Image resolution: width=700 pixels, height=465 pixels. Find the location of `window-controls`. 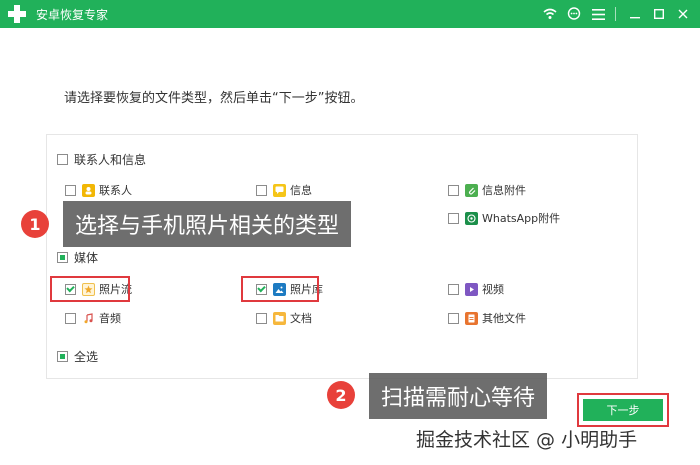

window-controls is located at coordinates (615, 14).